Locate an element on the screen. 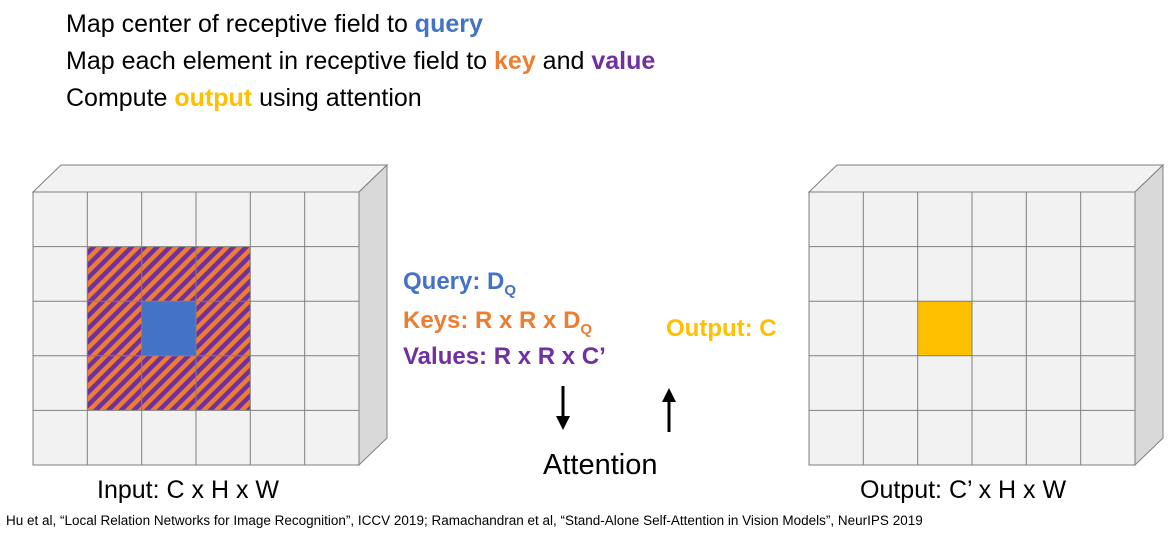  attention-caption: Attention is located at coordinates (600, 465).